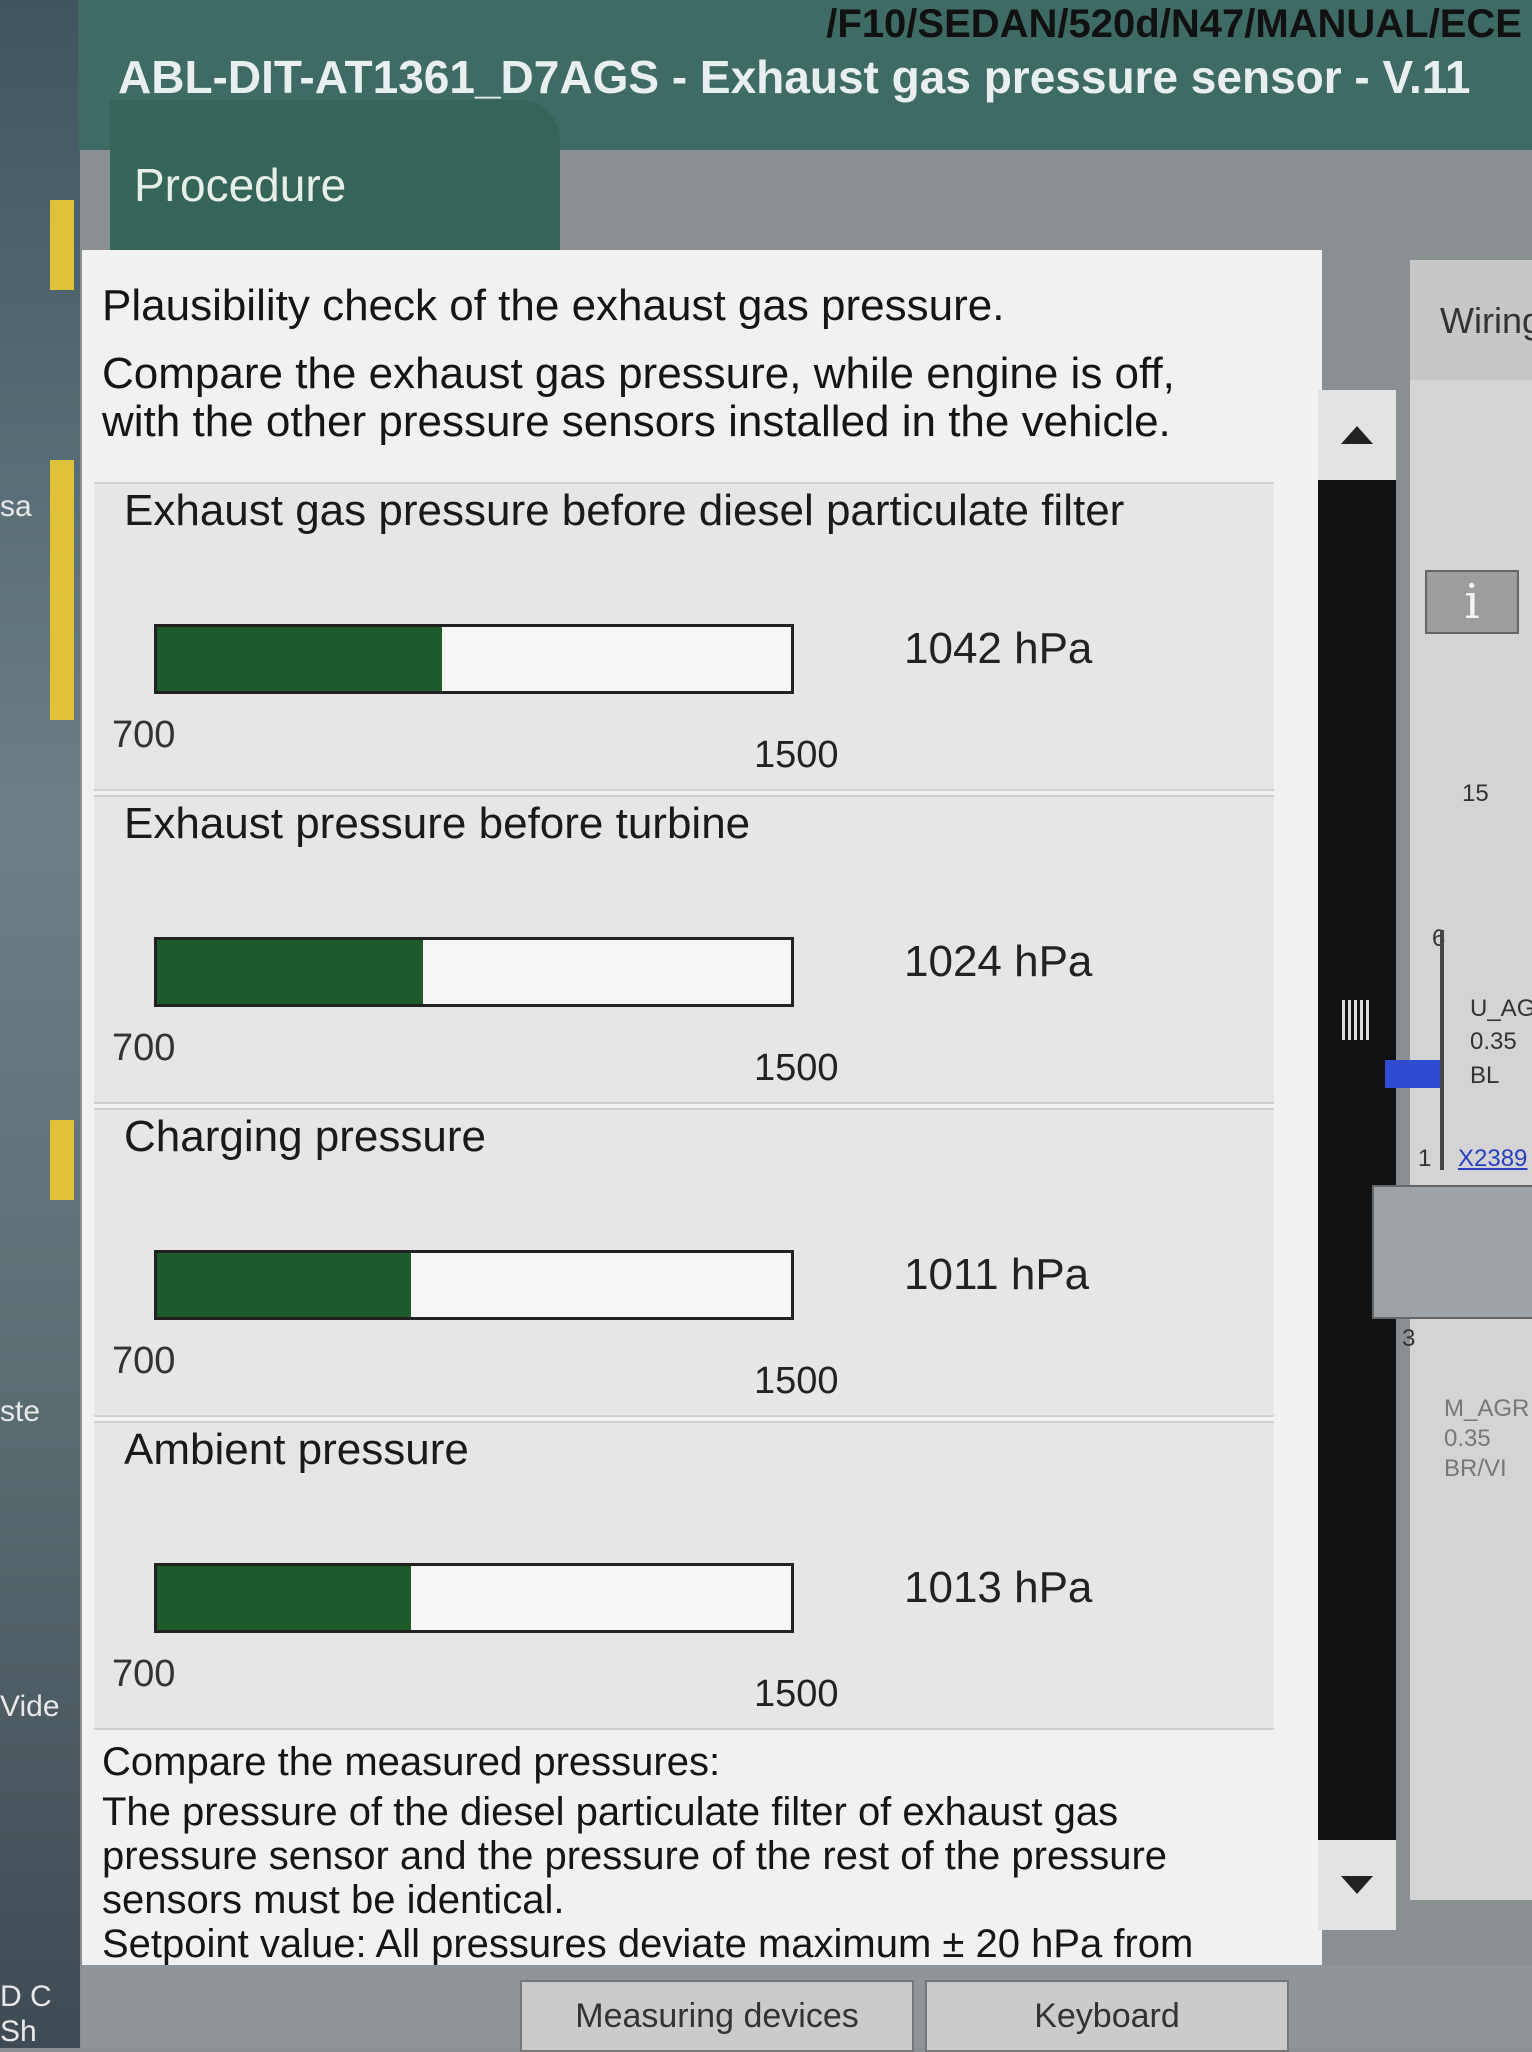  What do you see at coordinates (1487, 1408) in the screenshot?
I see `wire-name: M_AGR` at bounding box center [1487, 1408].